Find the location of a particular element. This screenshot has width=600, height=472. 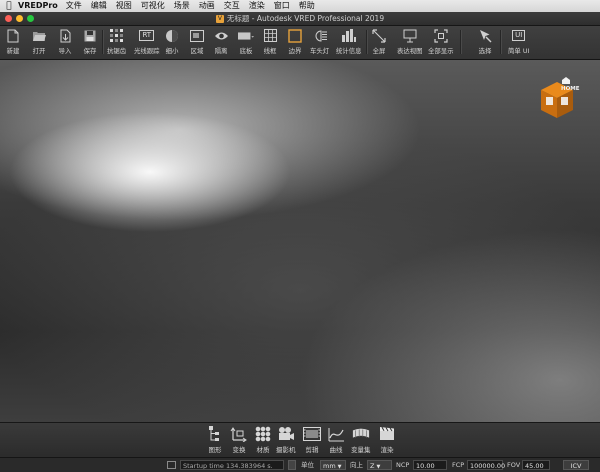

module-dock: 图形 变换 材质 摄影机 剪辑 曲线 变量集 渲染 is located at coordinates (300, 440).